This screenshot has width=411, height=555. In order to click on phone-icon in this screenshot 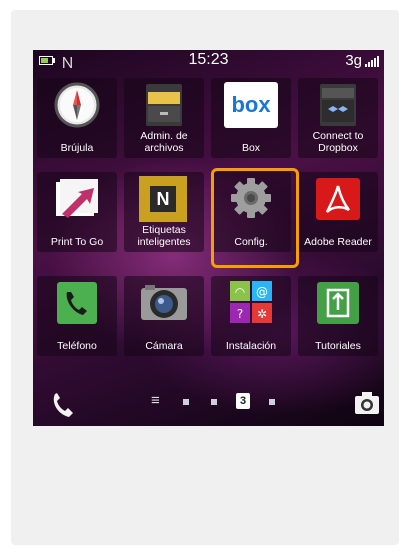, I will do `click(77, 303)`.